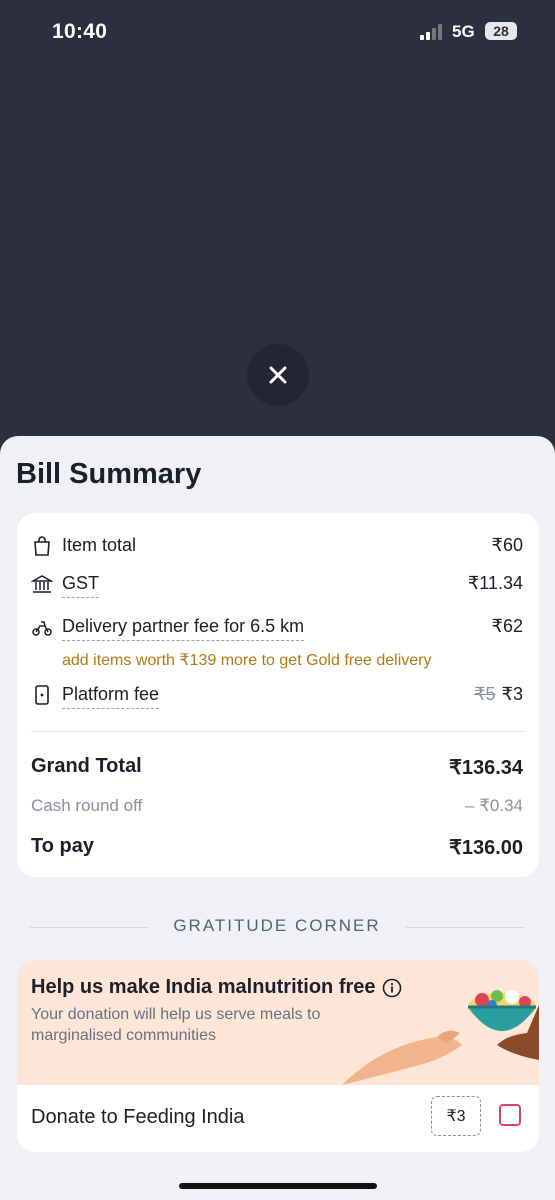 The height and width of the screenshot is (1200, 555). I want to click on item-total-value: ₹60, so click(507, 545).